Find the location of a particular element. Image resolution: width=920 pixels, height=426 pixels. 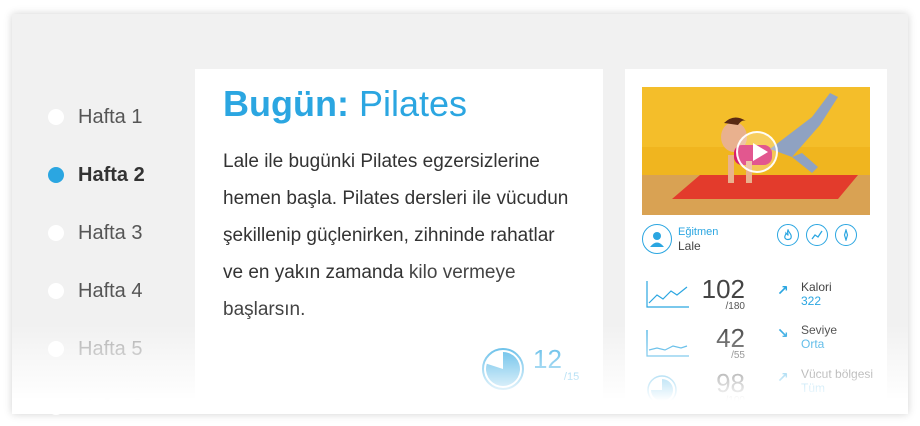

week-item-1: Hafta 1 is located at coordinates (118, 117).